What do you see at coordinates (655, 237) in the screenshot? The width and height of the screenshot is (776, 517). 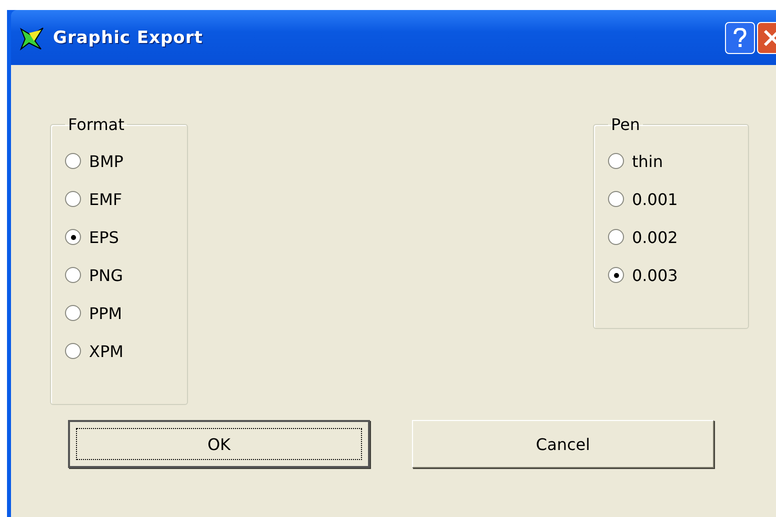 I see `option-label: 0.002` at bounding box center [655, 237].